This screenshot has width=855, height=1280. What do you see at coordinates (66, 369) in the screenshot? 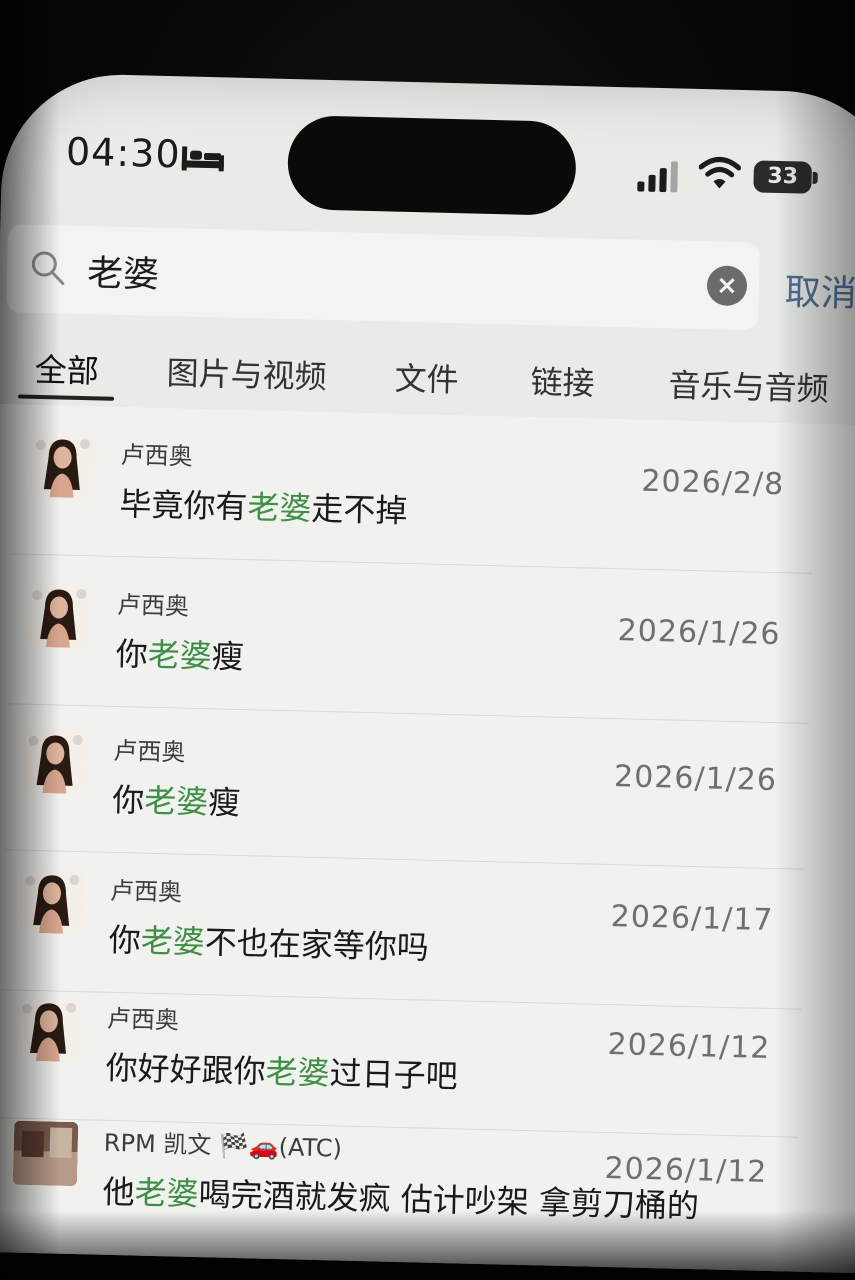
I see `tab-all: 全部` at bounding box center [66, 369].